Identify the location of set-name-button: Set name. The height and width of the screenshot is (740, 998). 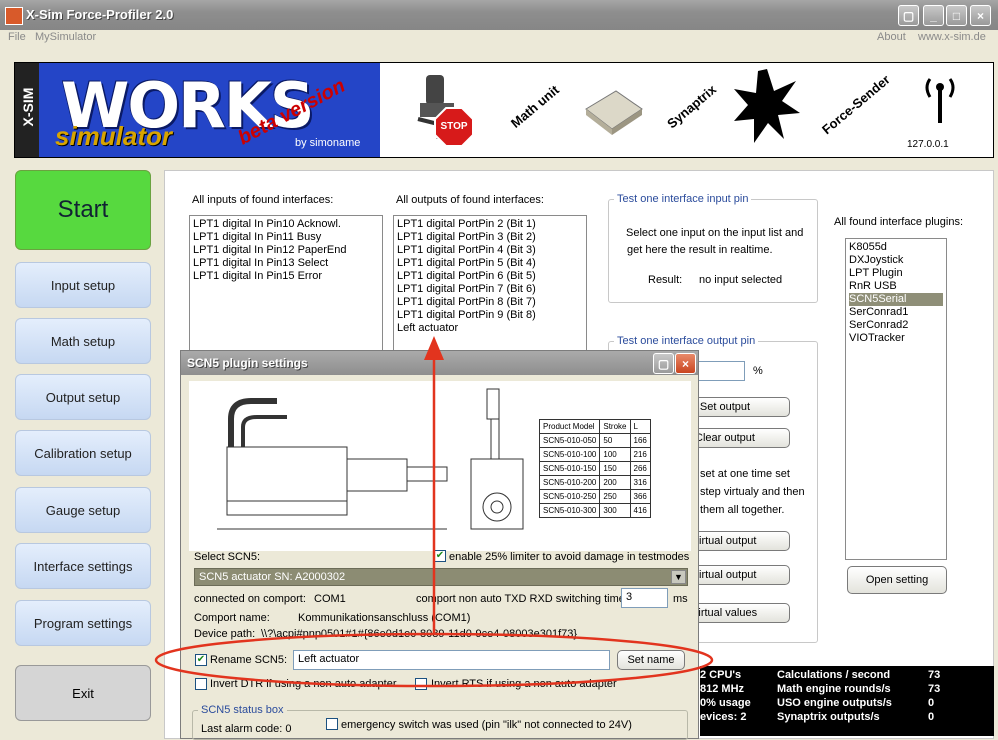
(651, 660).